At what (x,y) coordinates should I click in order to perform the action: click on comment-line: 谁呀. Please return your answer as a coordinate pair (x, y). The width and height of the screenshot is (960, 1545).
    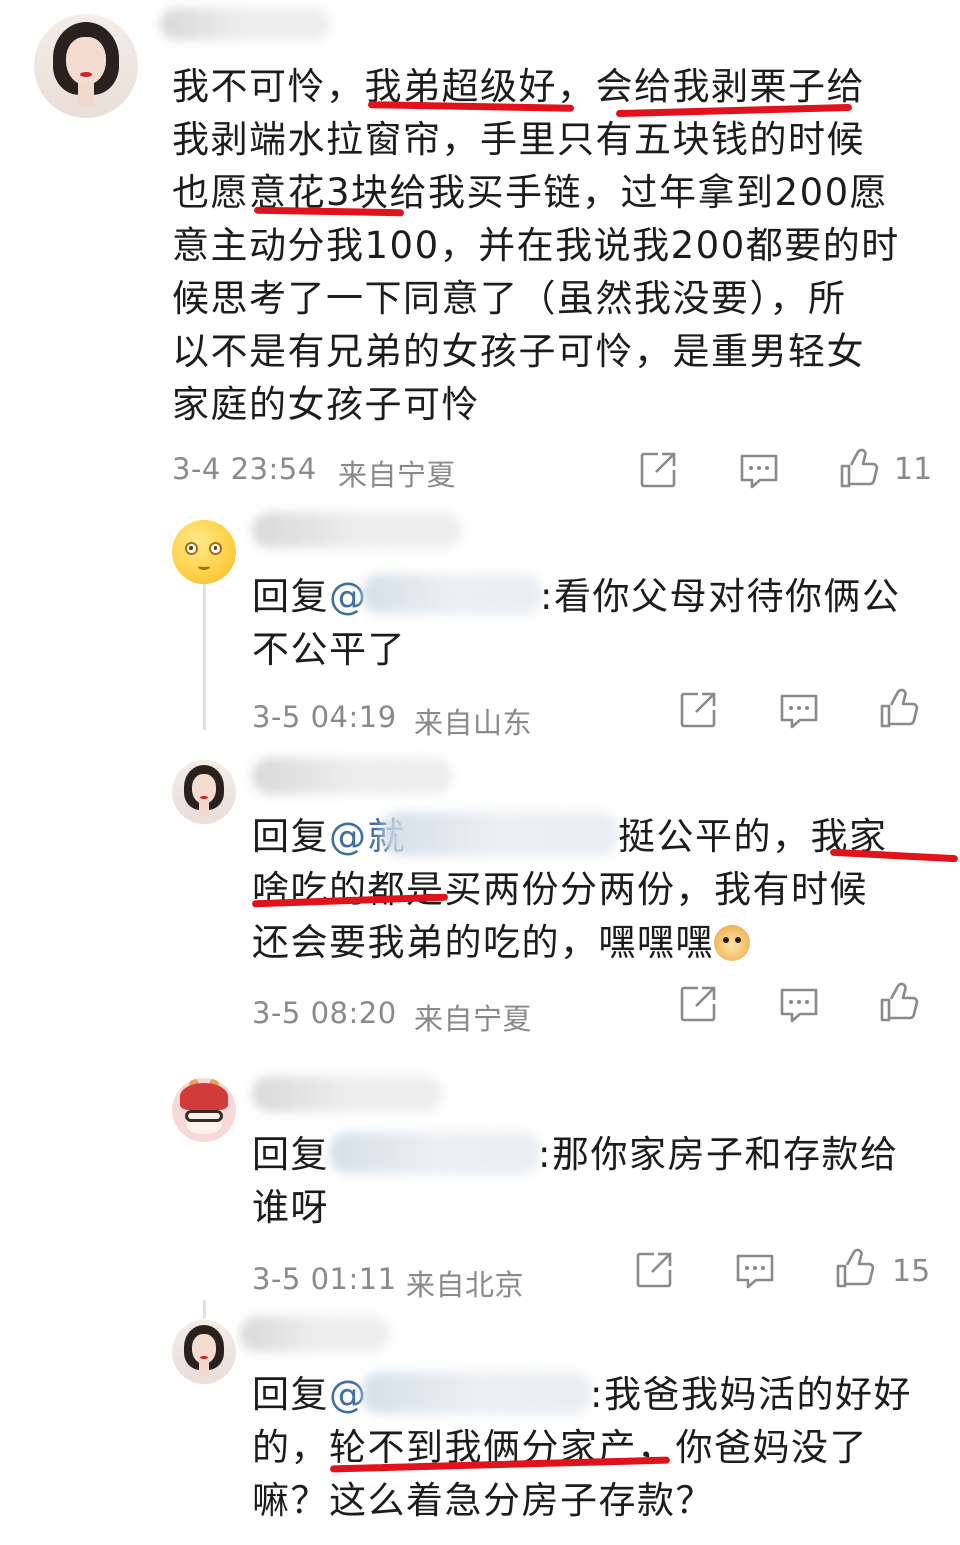
    Looking at the image, I should click on (290, 1207).